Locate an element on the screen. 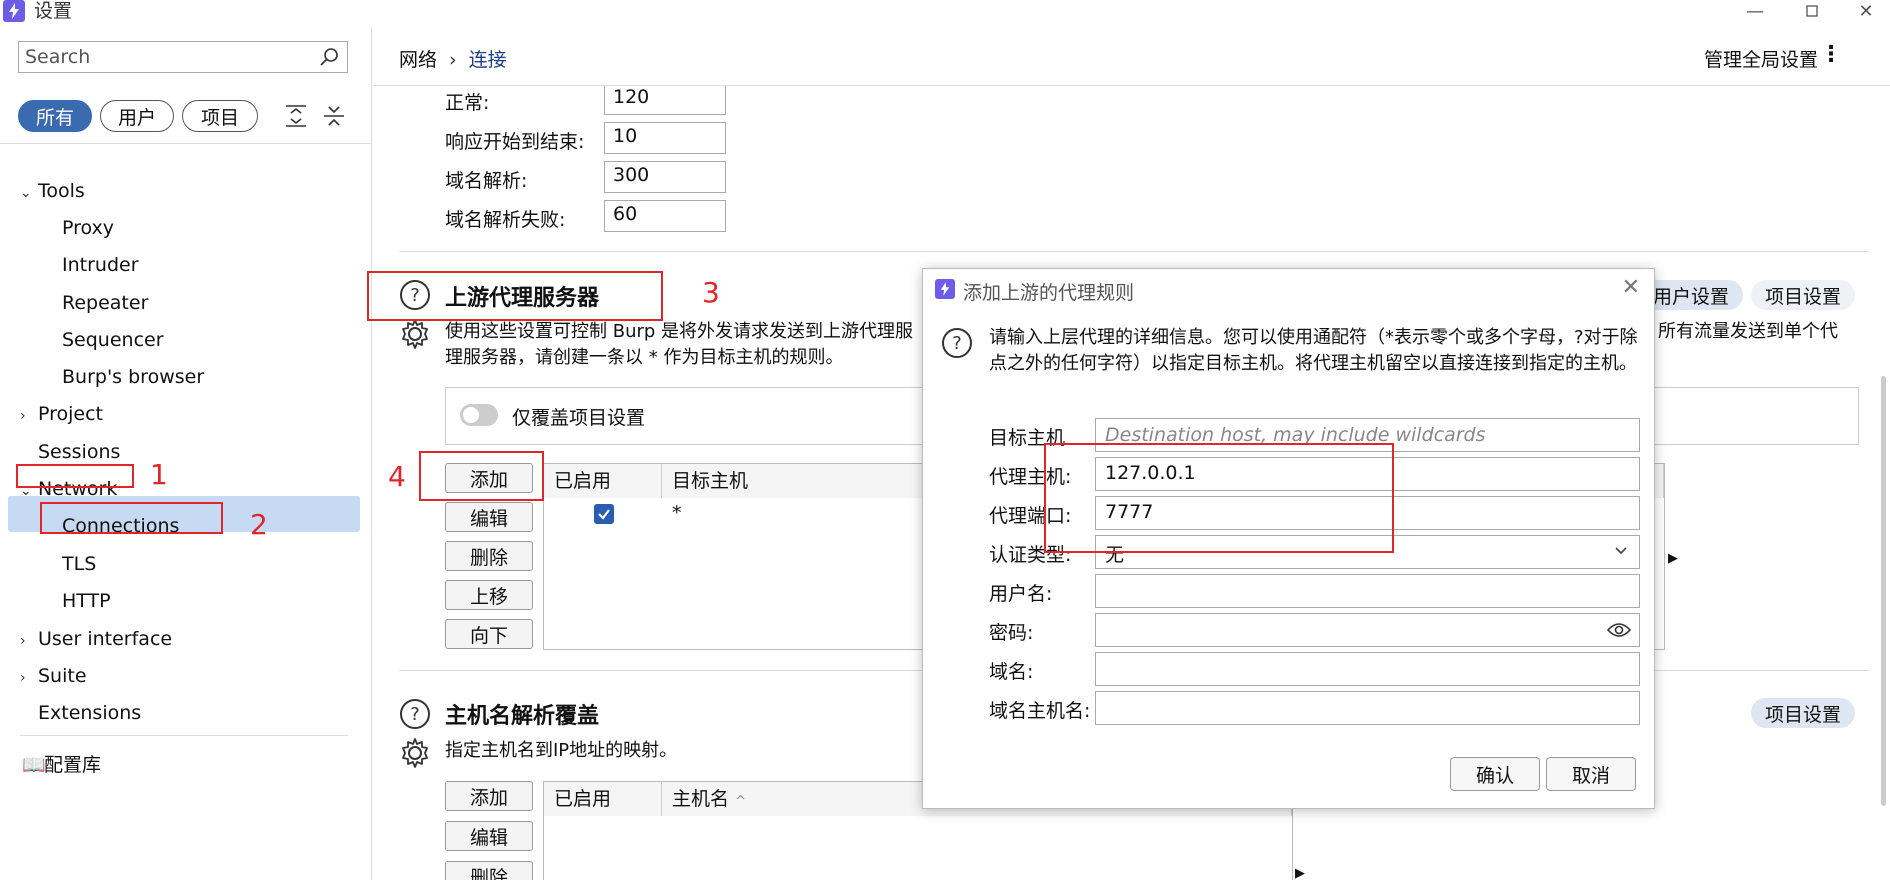 The height and width of the screenshot is (880, 1890). eye-icon is located at coordinates (1619, 630).